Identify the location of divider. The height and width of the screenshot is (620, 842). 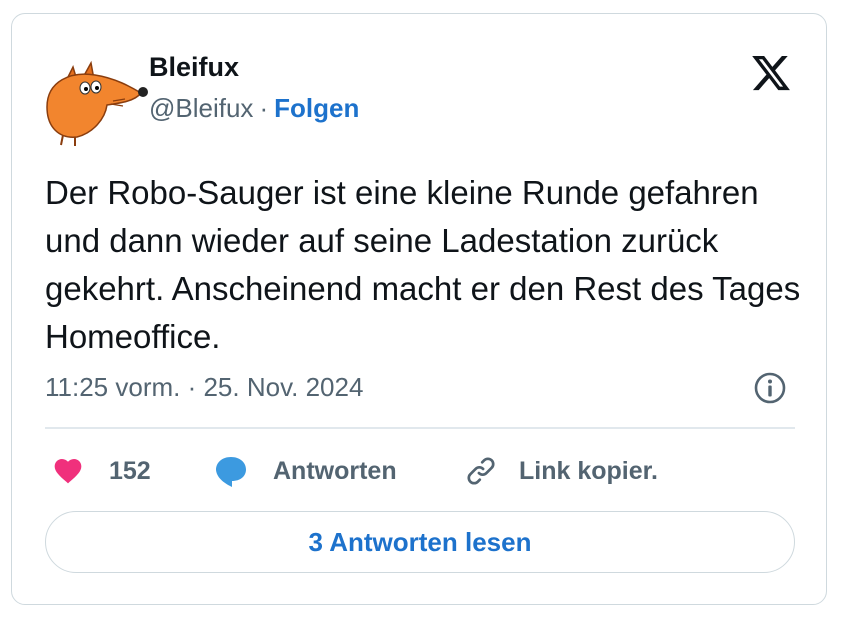
(420, 428).